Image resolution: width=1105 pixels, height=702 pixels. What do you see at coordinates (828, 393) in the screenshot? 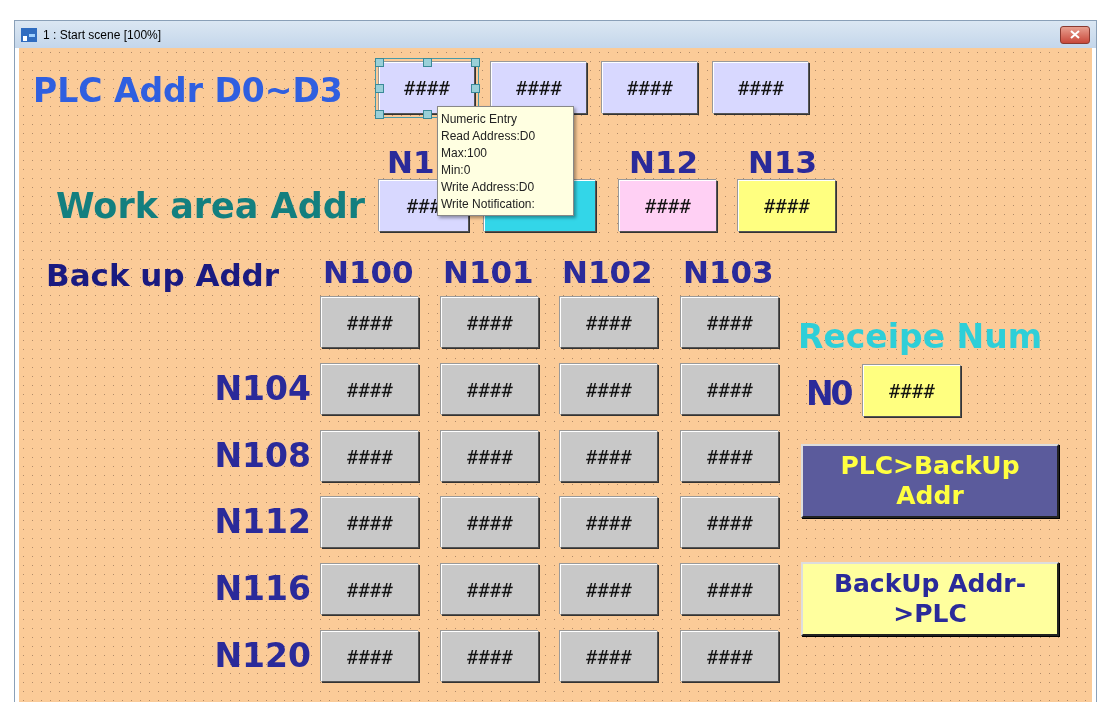
I see `recipe-label: N0` at bounding box center [828, 393].